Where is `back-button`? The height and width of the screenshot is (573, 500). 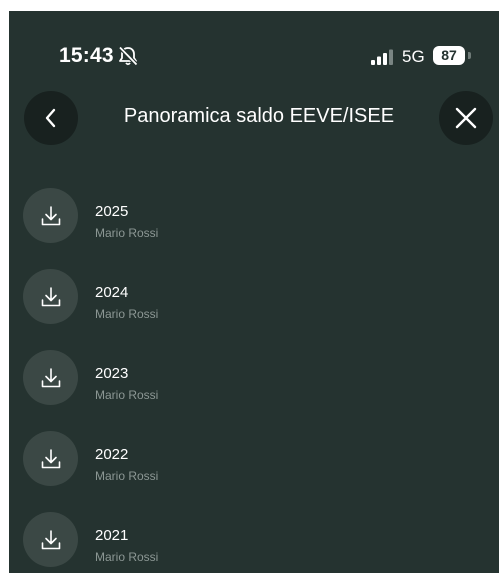
back-button is located at coordinates (51, 118).